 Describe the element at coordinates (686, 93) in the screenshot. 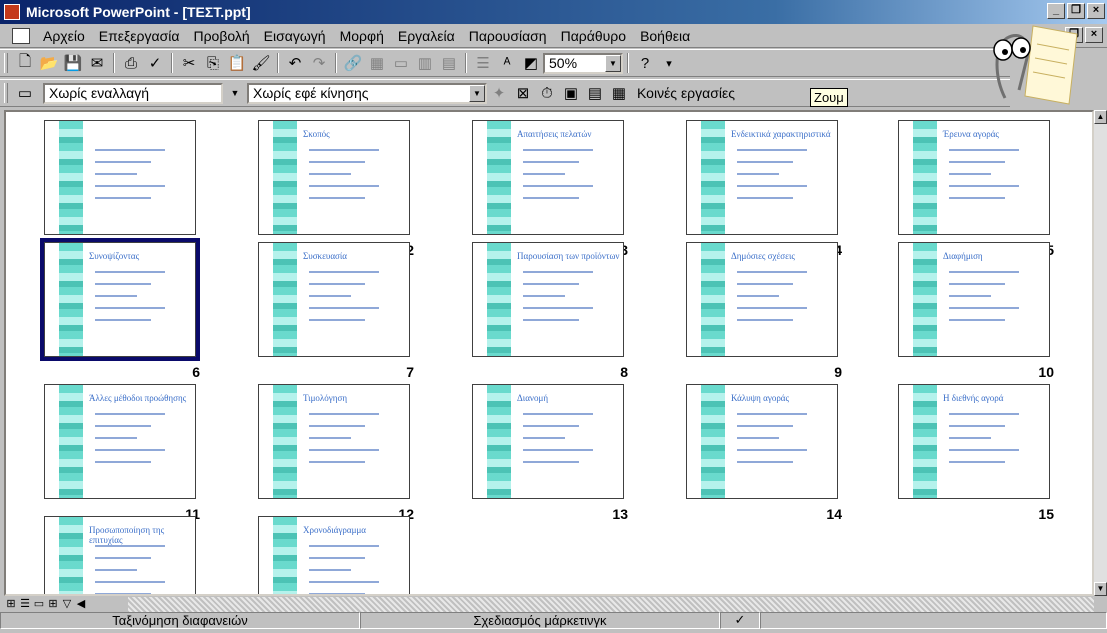

I see `common-tasks-button: Κοινές εργασίες` at that location.